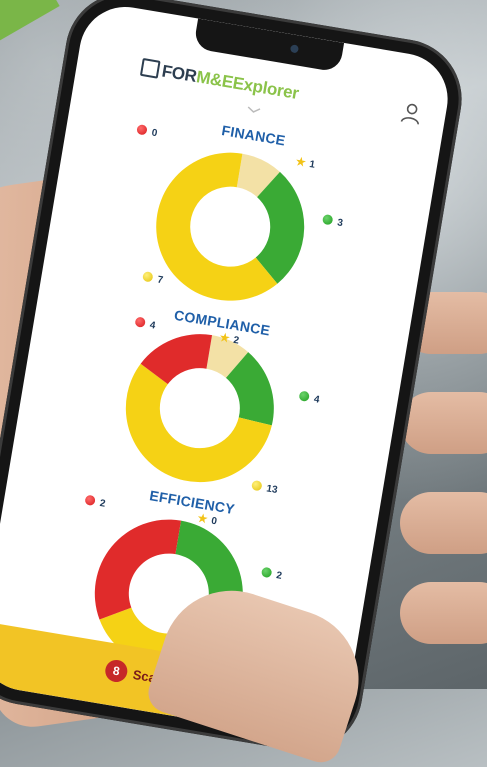 This screenshot has width=487, height=767. Describe the element at coordinates (230, 227) in the screenshot. I see `donut-chart-finance` at that location.